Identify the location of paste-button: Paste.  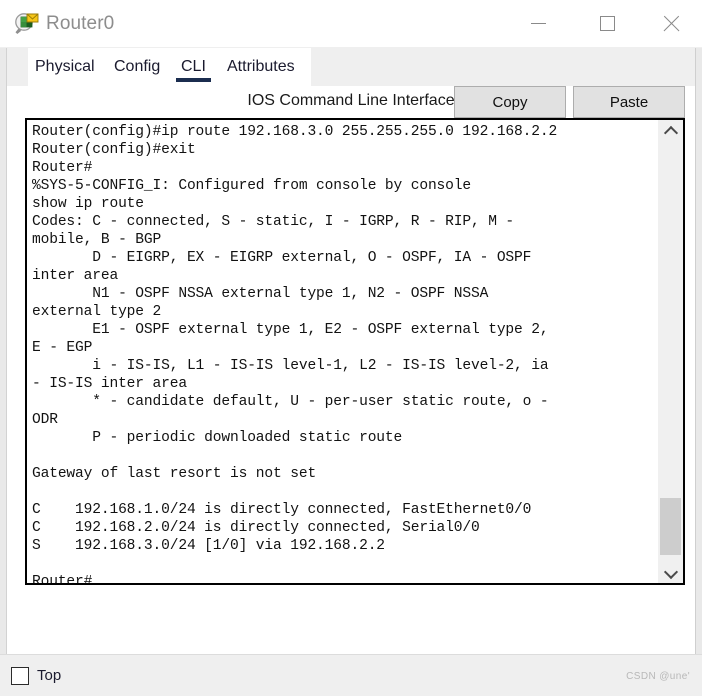
(629, 102).